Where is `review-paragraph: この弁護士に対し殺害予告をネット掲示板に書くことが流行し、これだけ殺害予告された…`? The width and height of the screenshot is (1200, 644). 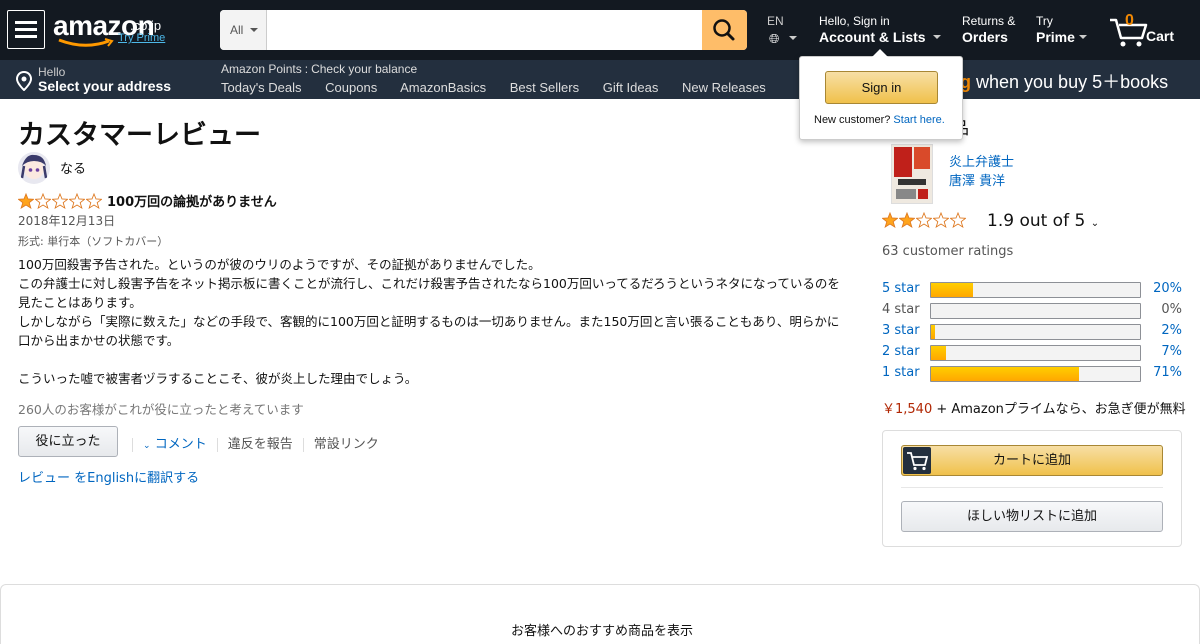
review-paragraph: この弁護士に対し殺害予告をネット掲示板に書くことが流行し、これだけ殺害予告された… is located at coordinates (429, 293).